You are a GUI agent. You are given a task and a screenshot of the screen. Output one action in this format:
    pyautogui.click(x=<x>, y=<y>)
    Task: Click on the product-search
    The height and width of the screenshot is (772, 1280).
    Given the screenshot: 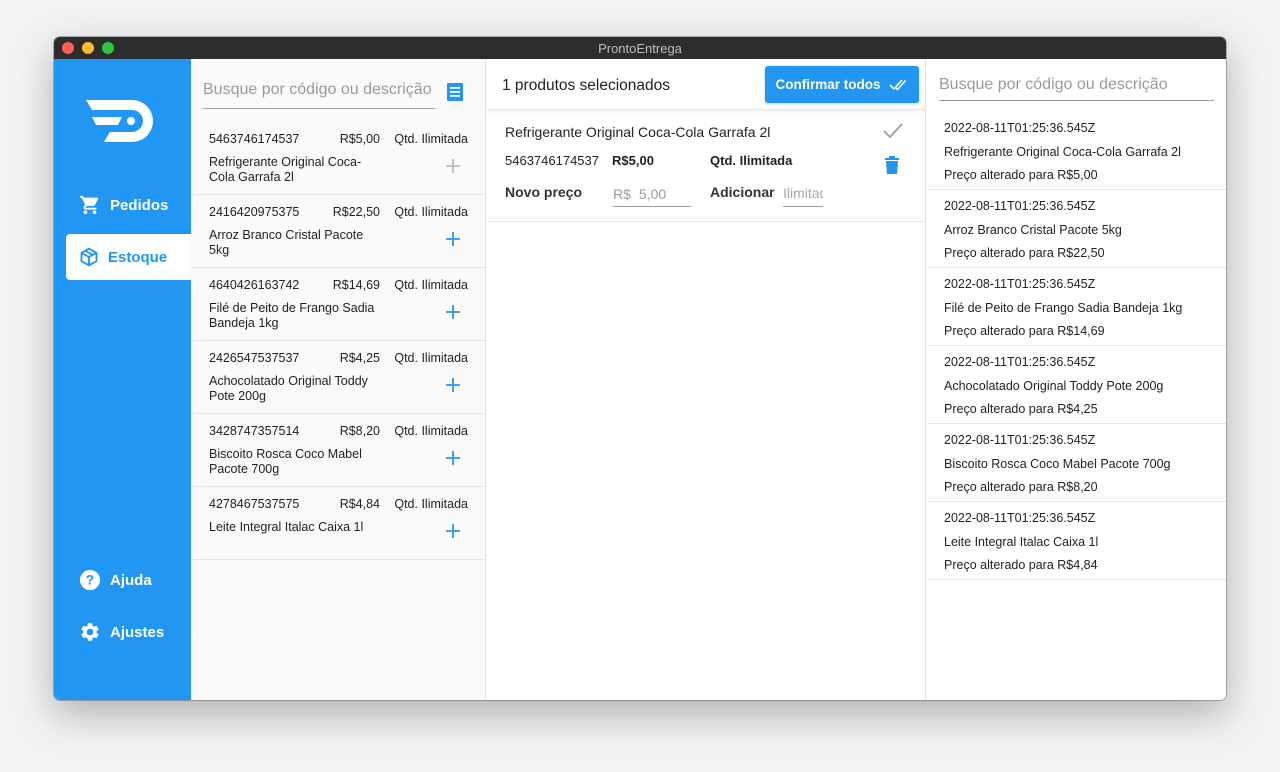 What is the action you would take?
    pyautogui.click(x=319, y=95)
    